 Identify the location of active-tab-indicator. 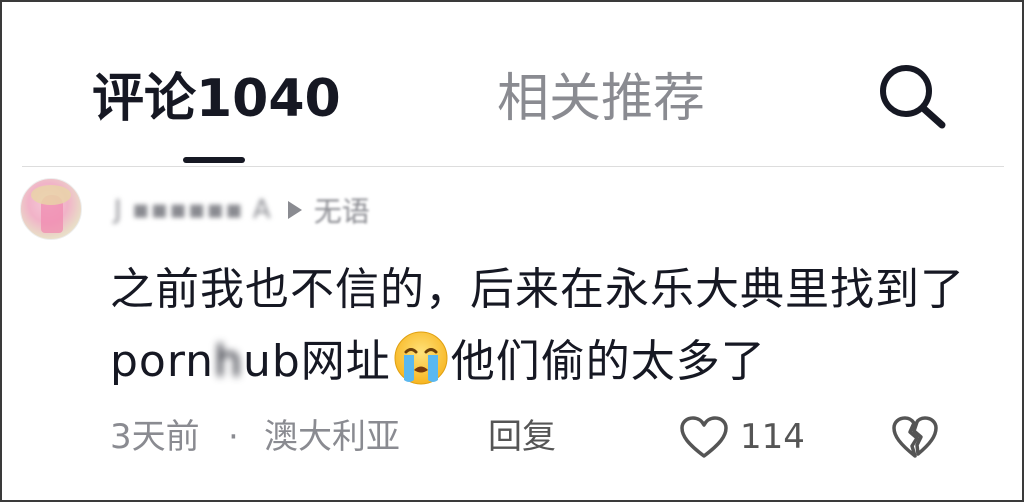
(214, 160).